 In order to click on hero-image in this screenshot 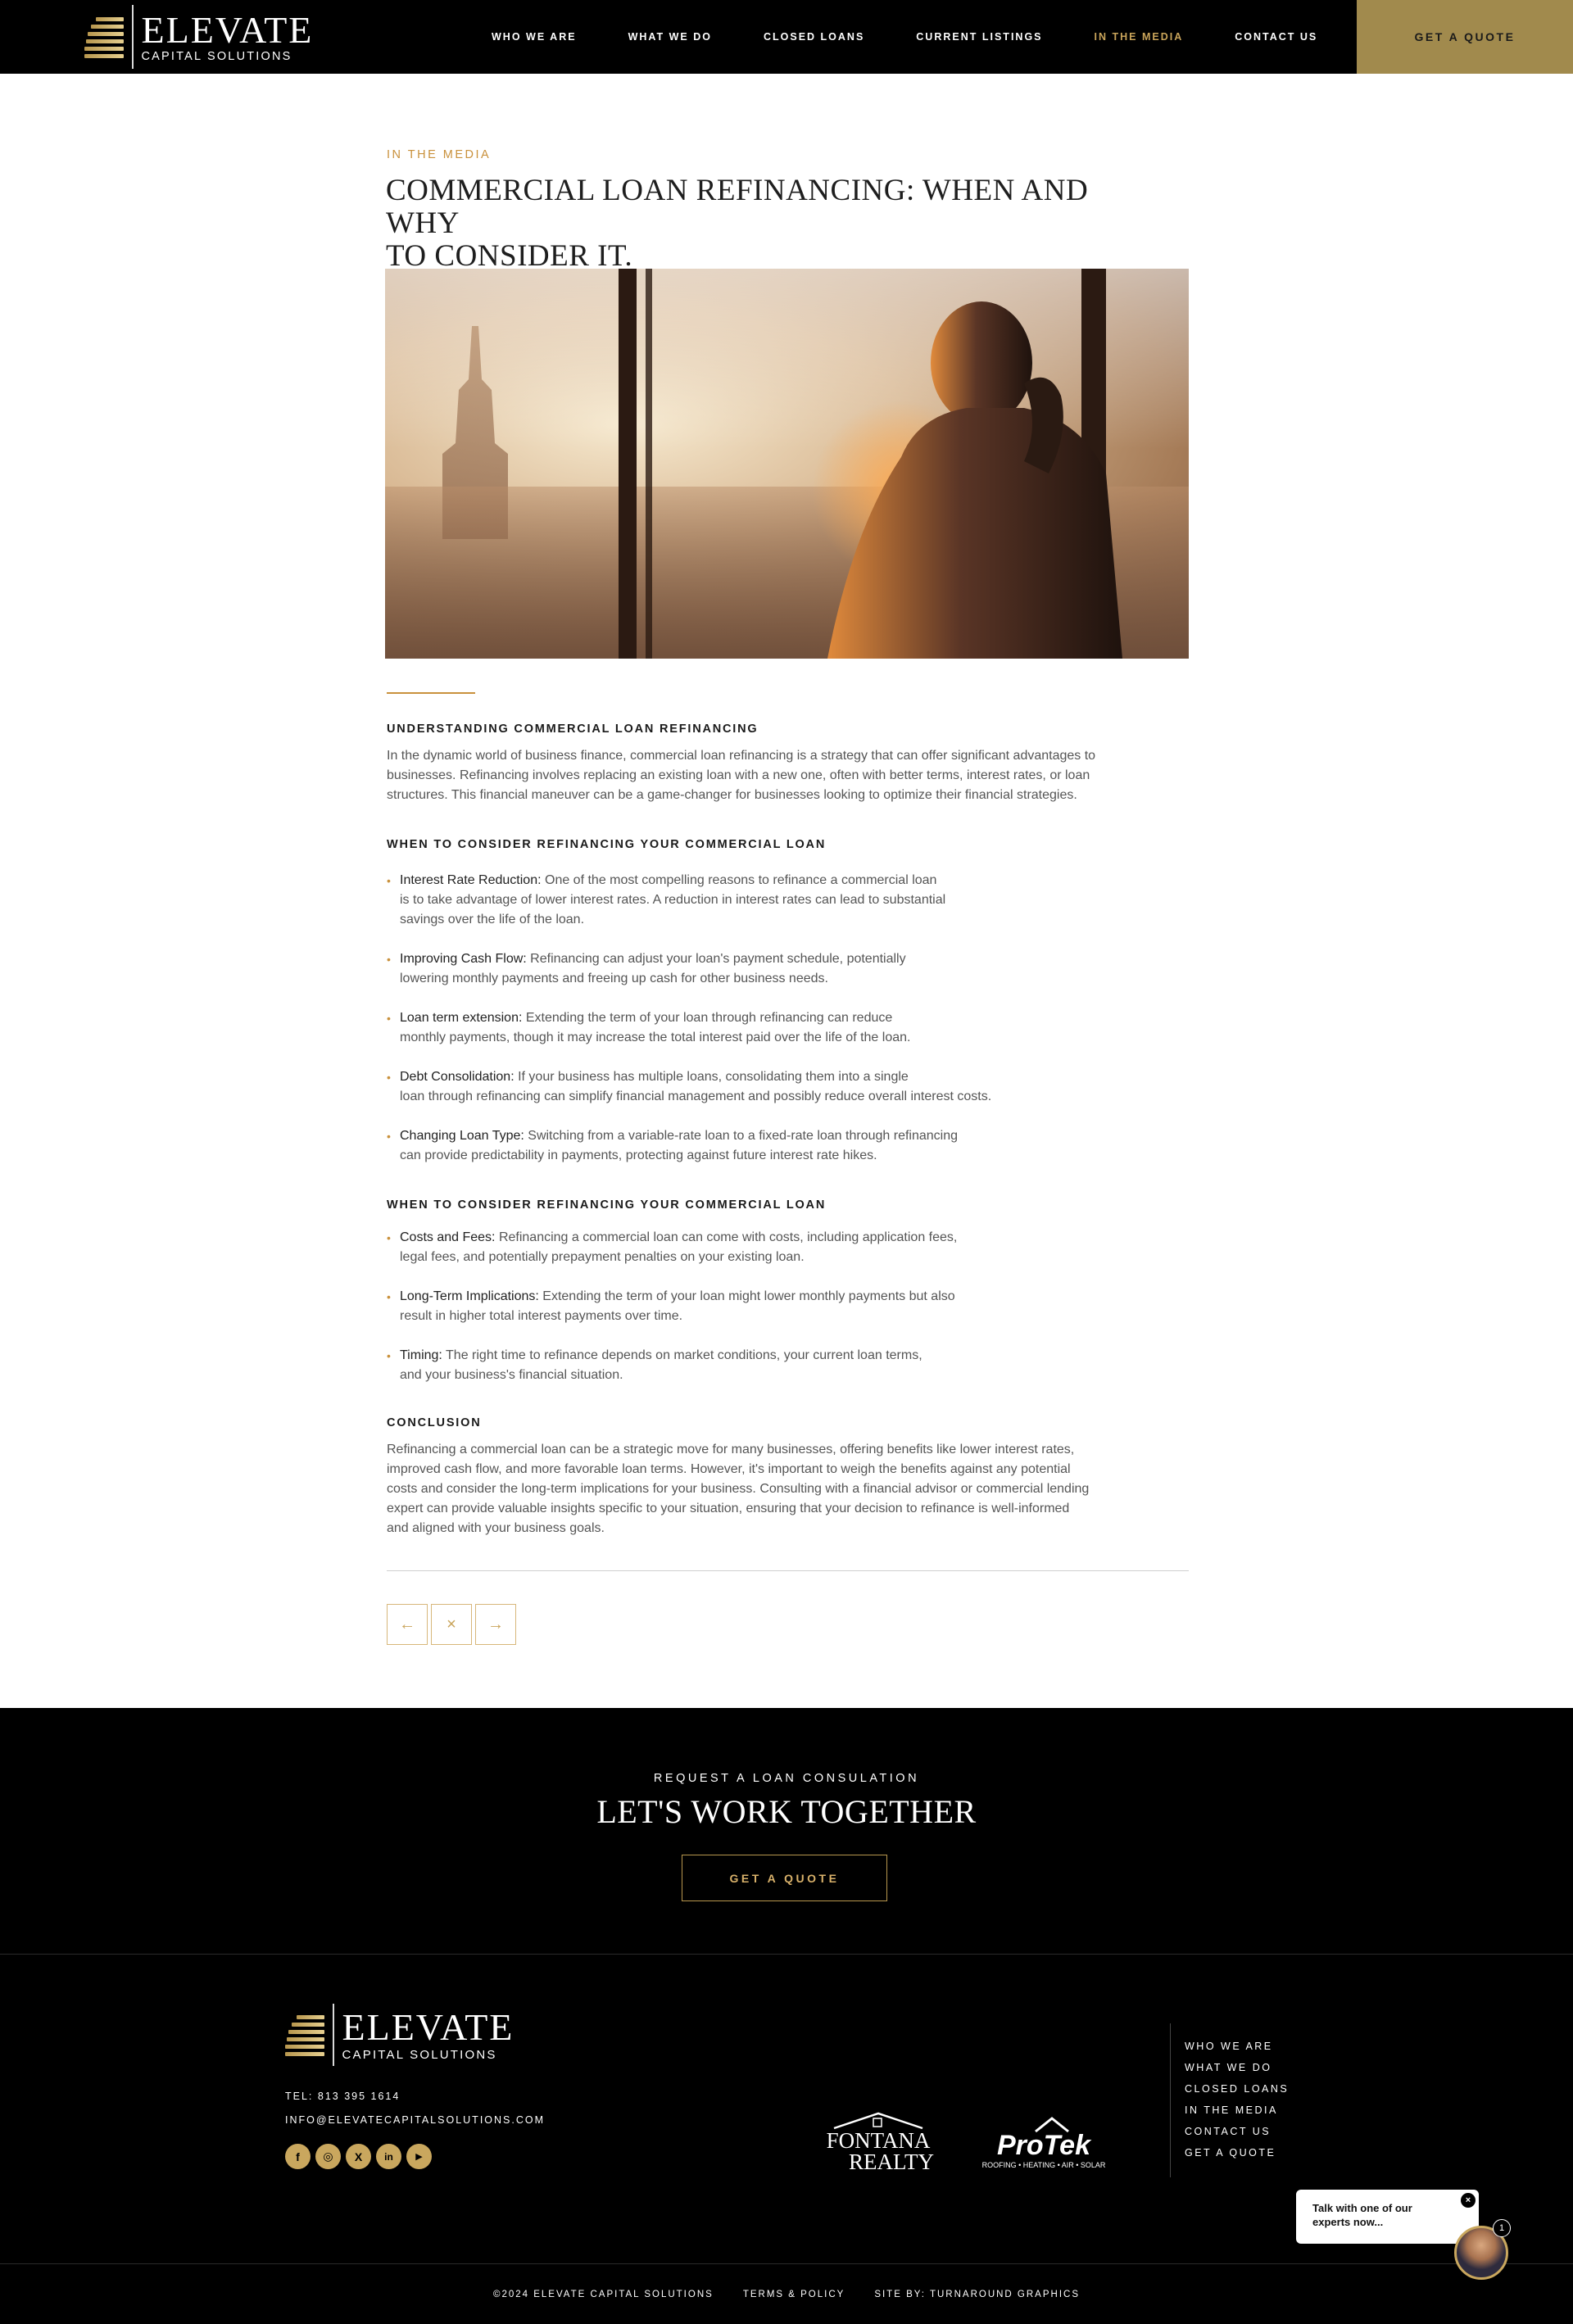, I will do `click(787, 464)`.